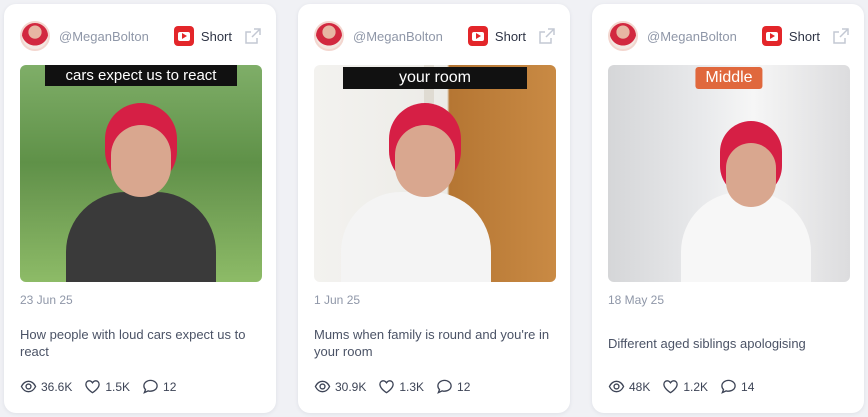 The width and height of the screenshot is (868, 417). Describe the element at coordinates (707, 343) in the screenshot. I see `video-description: Different aged siblings apologising` at that location.